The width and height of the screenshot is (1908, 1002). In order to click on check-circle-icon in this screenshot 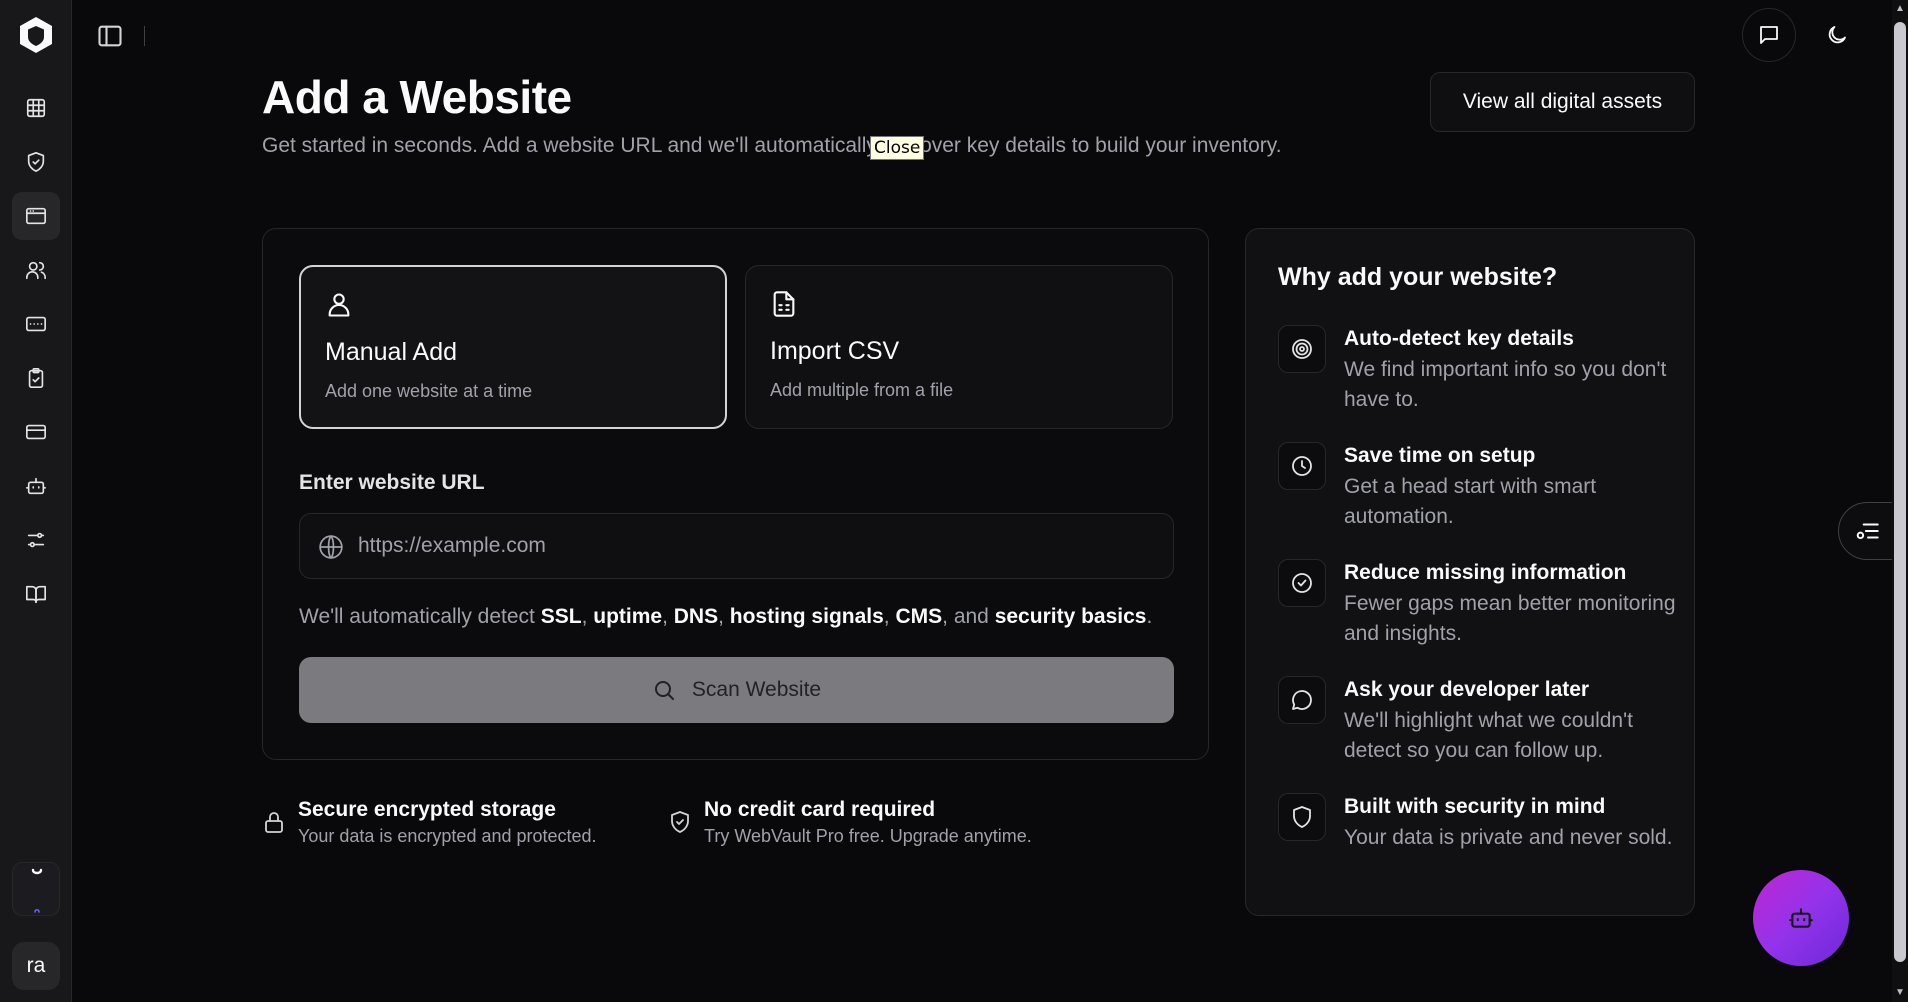, I will do `click(1302, 583)`.